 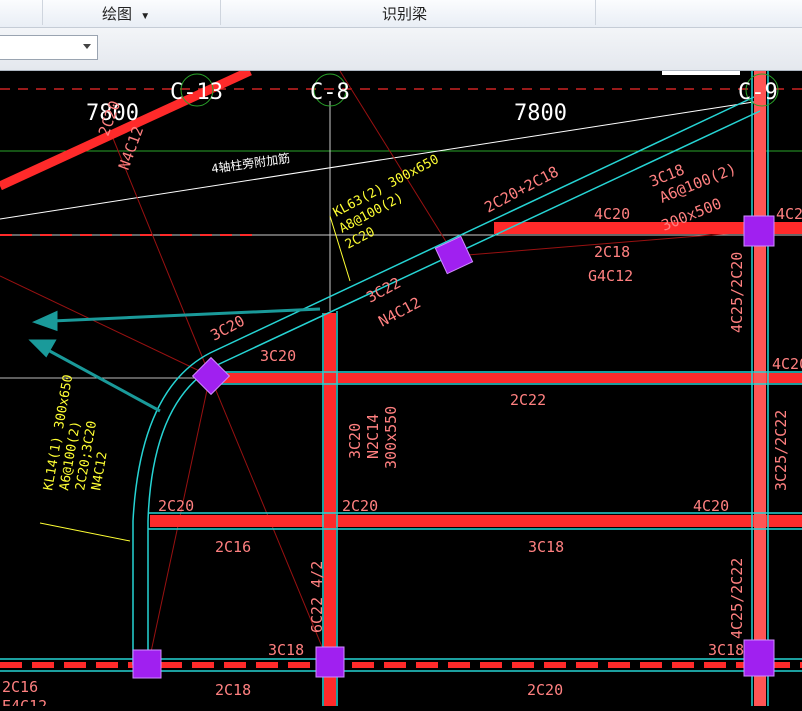 I want to click on layer-combo, so click(x=49, y=47).